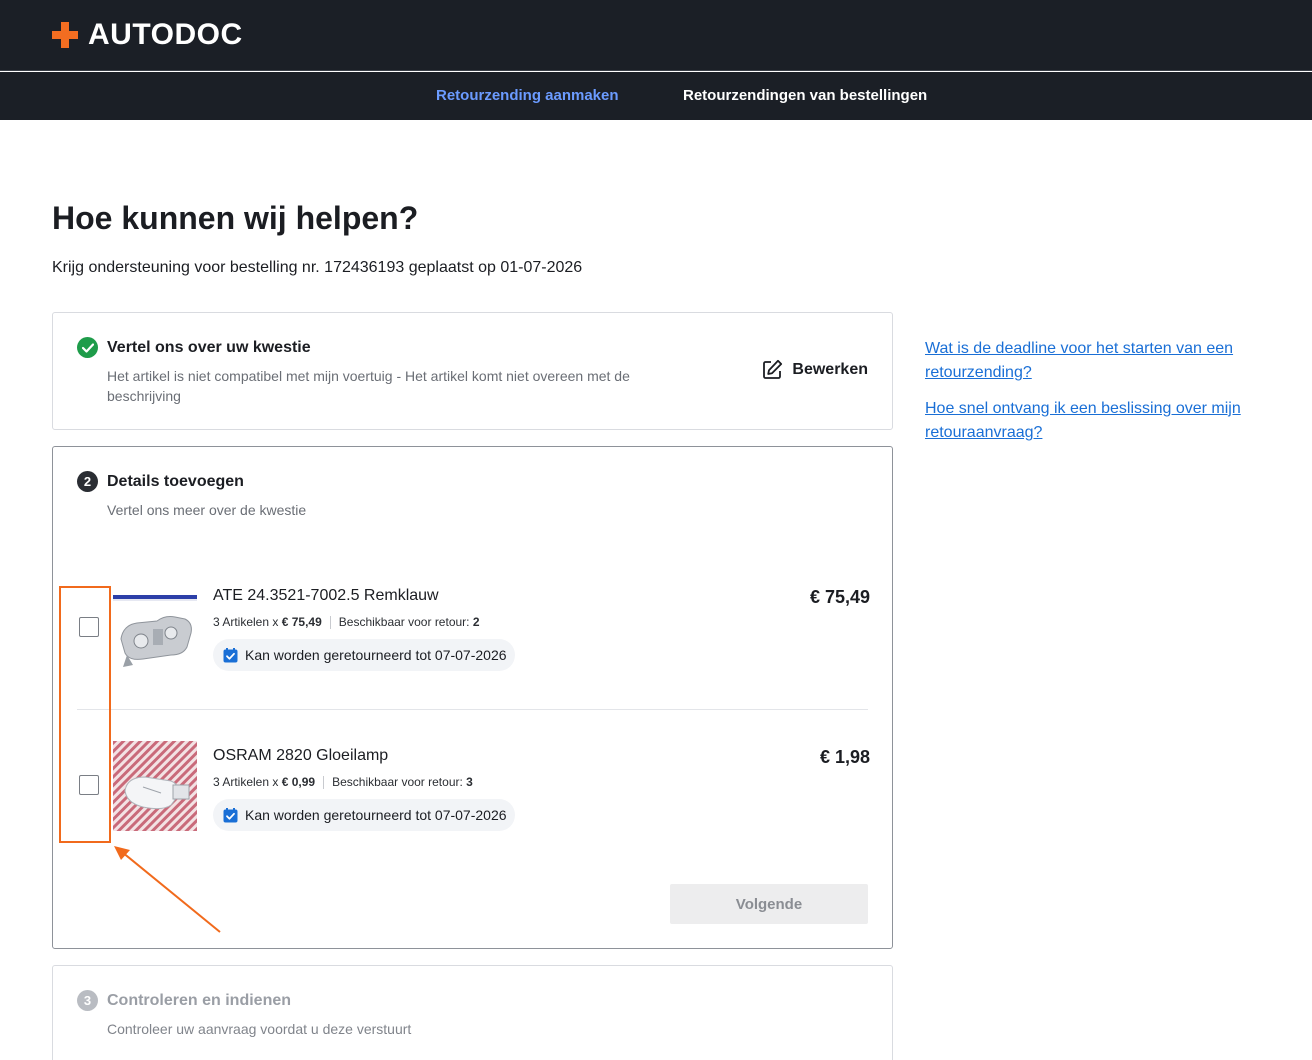 This screenshot has height=1060, width=1312. What do you see at coordinates (155, 786) in the screenshot?
I see `bulb-image` at bounding box center [155, 786].